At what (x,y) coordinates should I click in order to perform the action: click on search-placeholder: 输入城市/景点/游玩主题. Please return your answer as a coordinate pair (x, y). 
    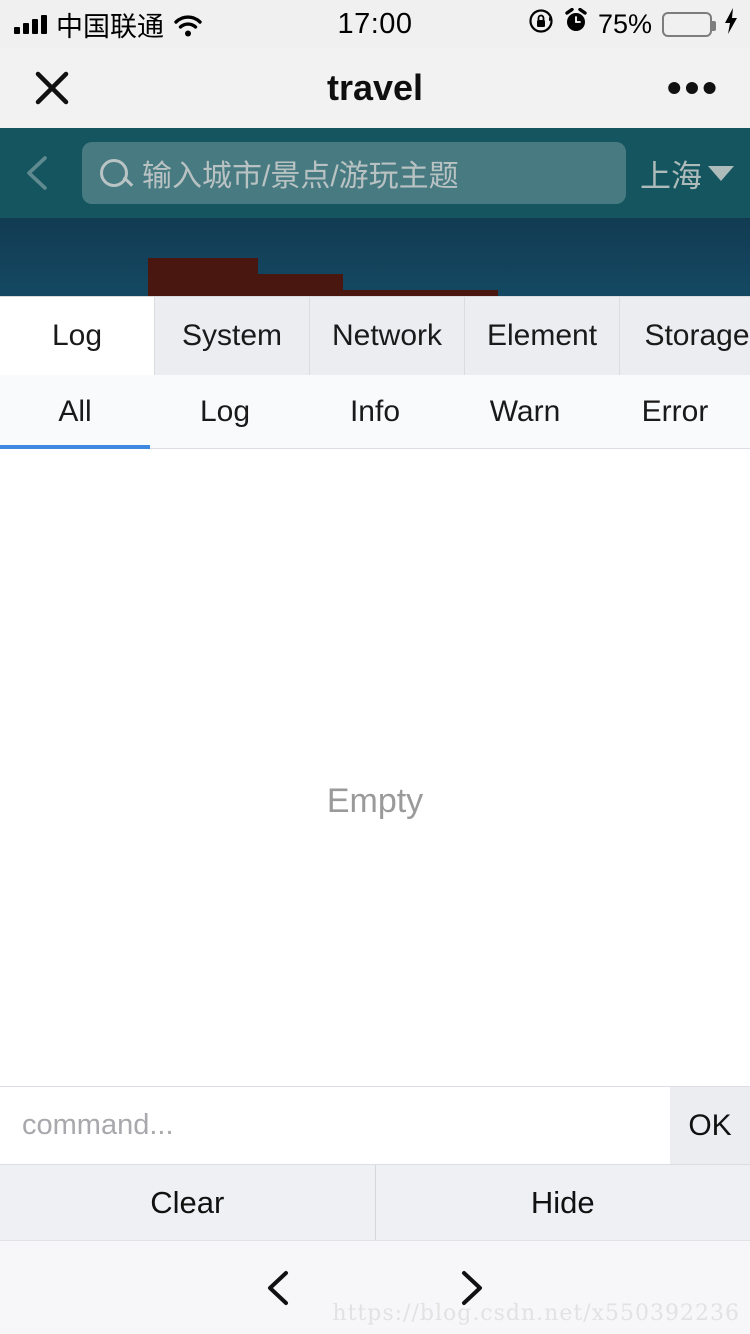
    Looking at the image, I should click on (300, 176).